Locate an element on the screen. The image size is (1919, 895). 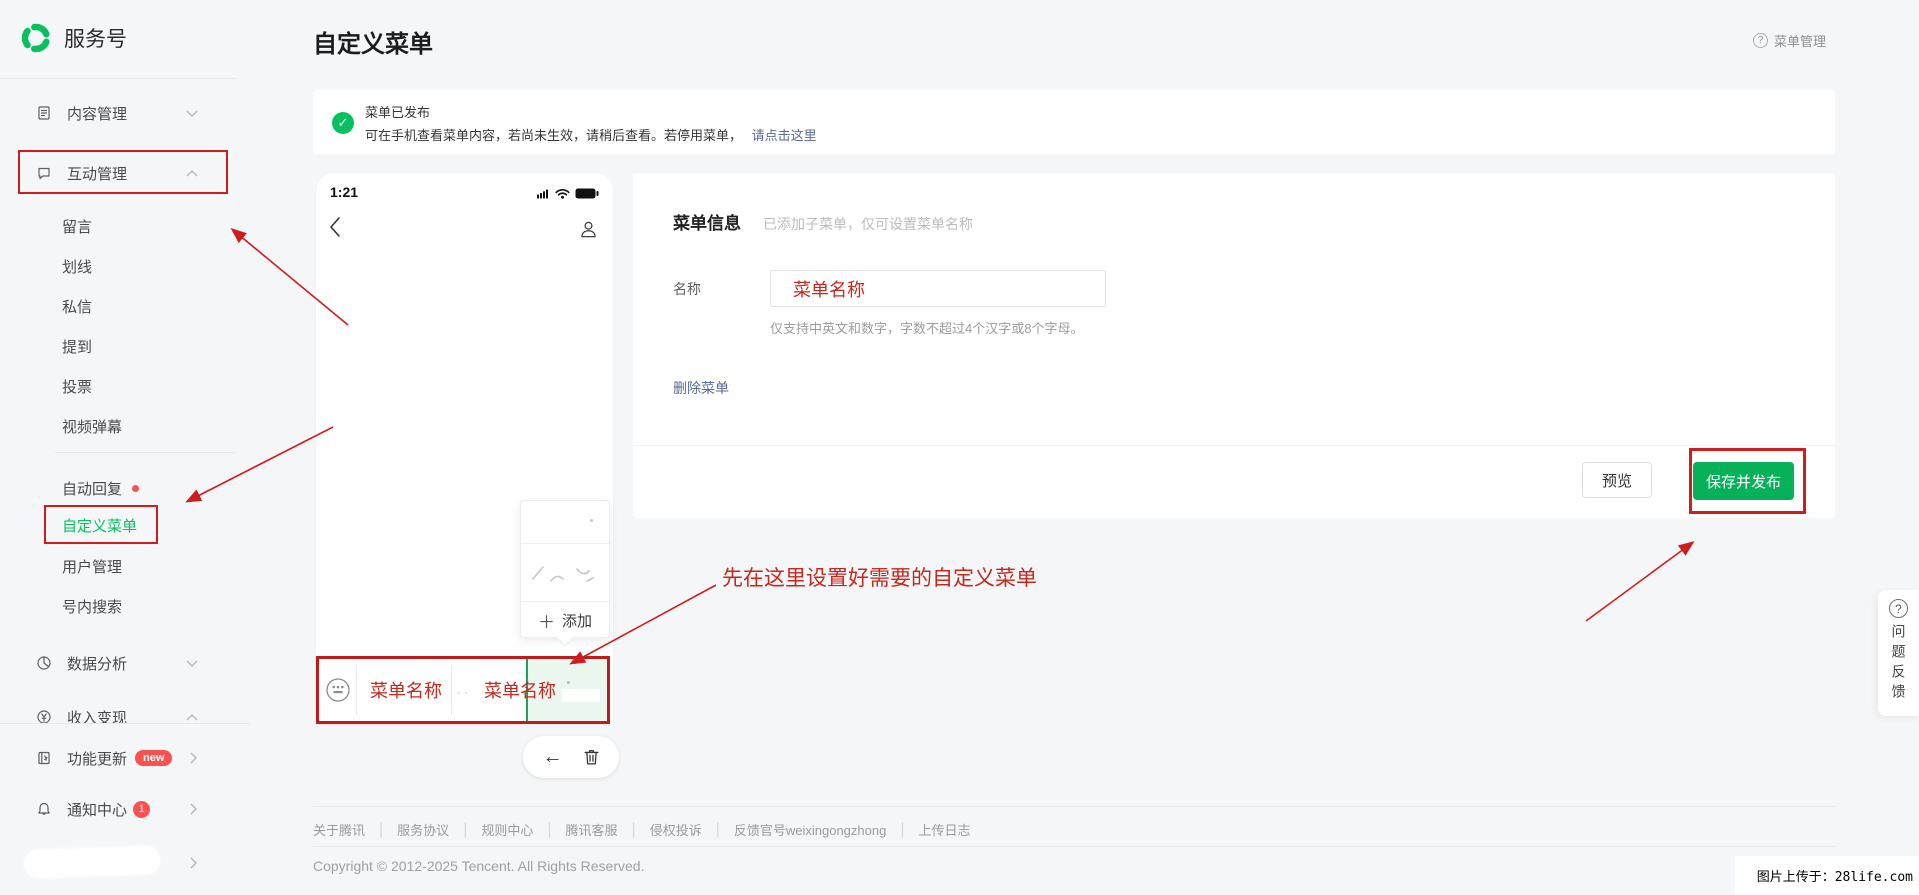
menu-management-help: ? 菜单管理 is located at coordinates (1789, 40).